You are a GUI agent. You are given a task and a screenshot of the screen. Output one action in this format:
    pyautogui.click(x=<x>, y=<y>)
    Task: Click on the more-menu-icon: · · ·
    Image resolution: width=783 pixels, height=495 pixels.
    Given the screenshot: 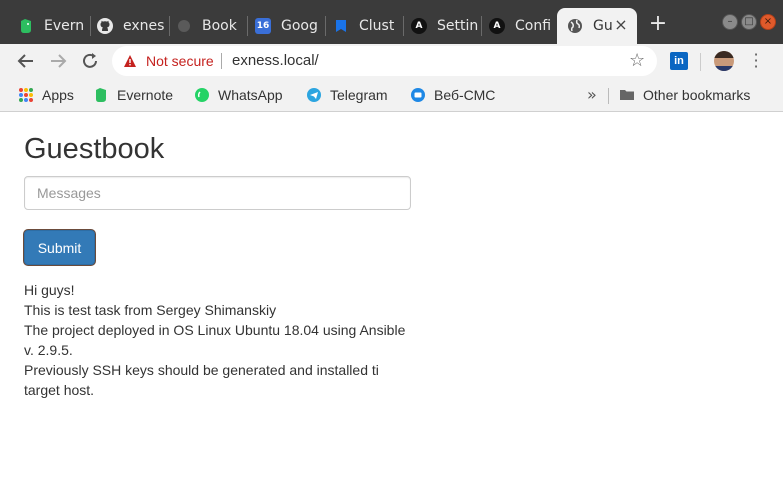 What is the action you would take?
    pyautogui.click(x=756, y=61)
    